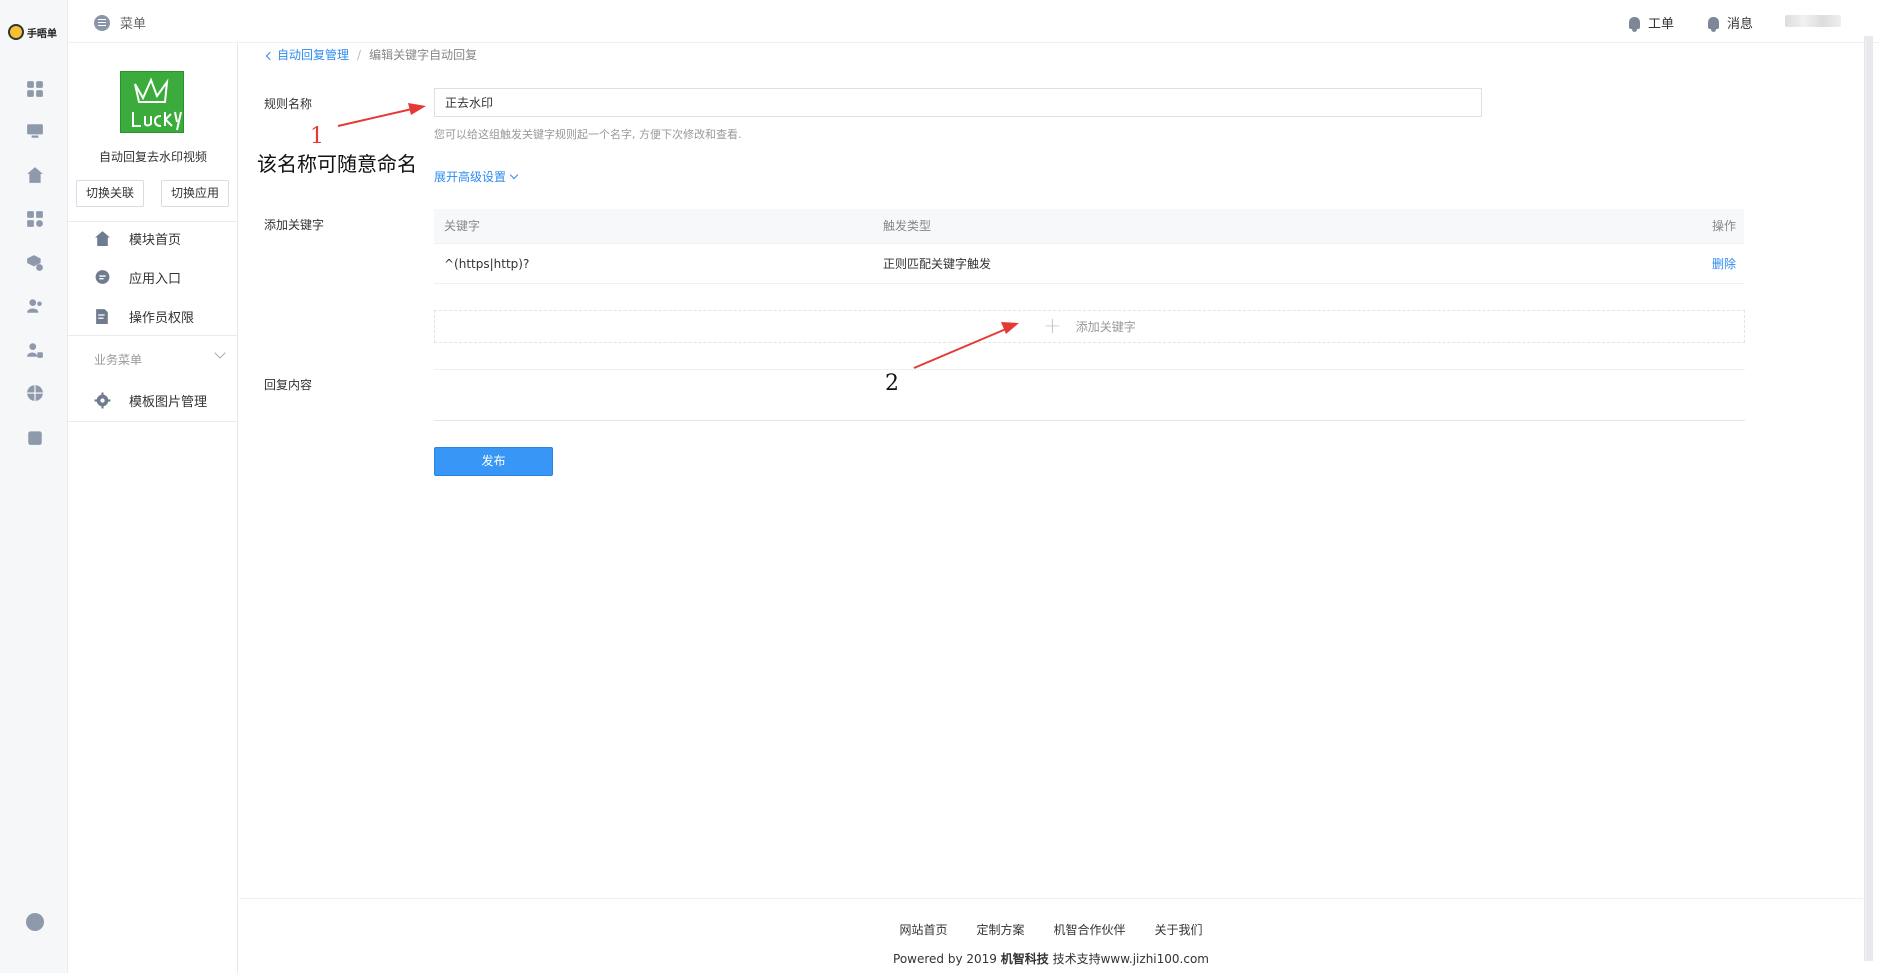 This screenshot has width=1879, height=973. I want to click on sidebar-item-label: 模块首页, so click(155, 240).